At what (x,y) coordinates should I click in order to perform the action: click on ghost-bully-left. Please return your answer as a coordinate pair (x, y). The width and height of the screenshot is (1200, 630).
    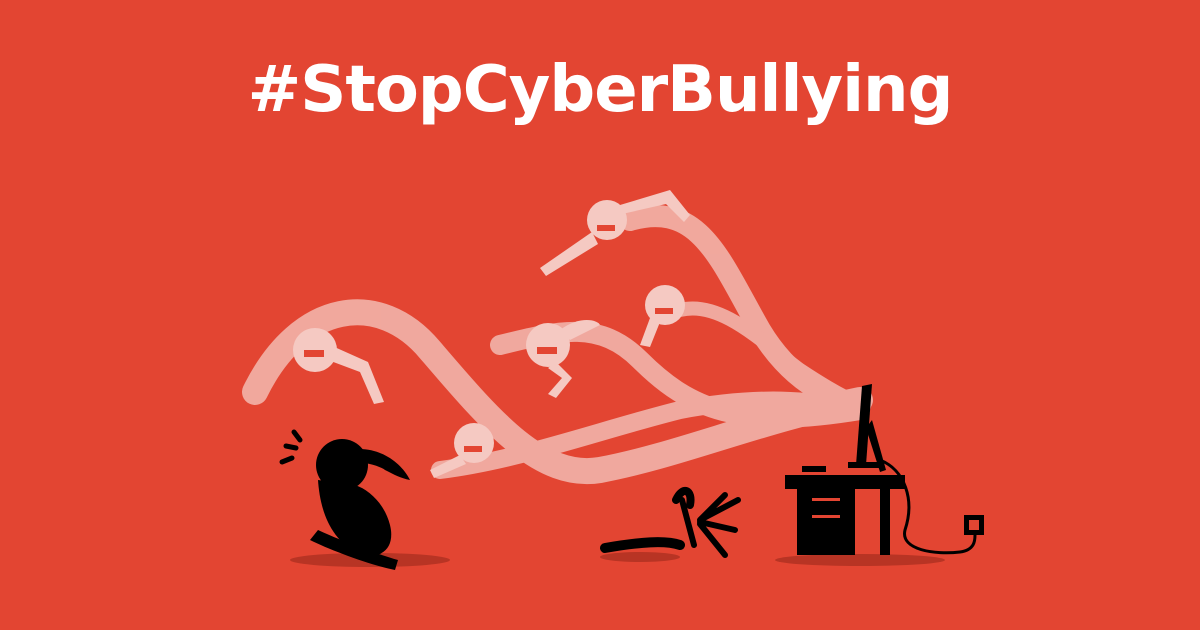
    Looking at the image, I should click on (338, 366).